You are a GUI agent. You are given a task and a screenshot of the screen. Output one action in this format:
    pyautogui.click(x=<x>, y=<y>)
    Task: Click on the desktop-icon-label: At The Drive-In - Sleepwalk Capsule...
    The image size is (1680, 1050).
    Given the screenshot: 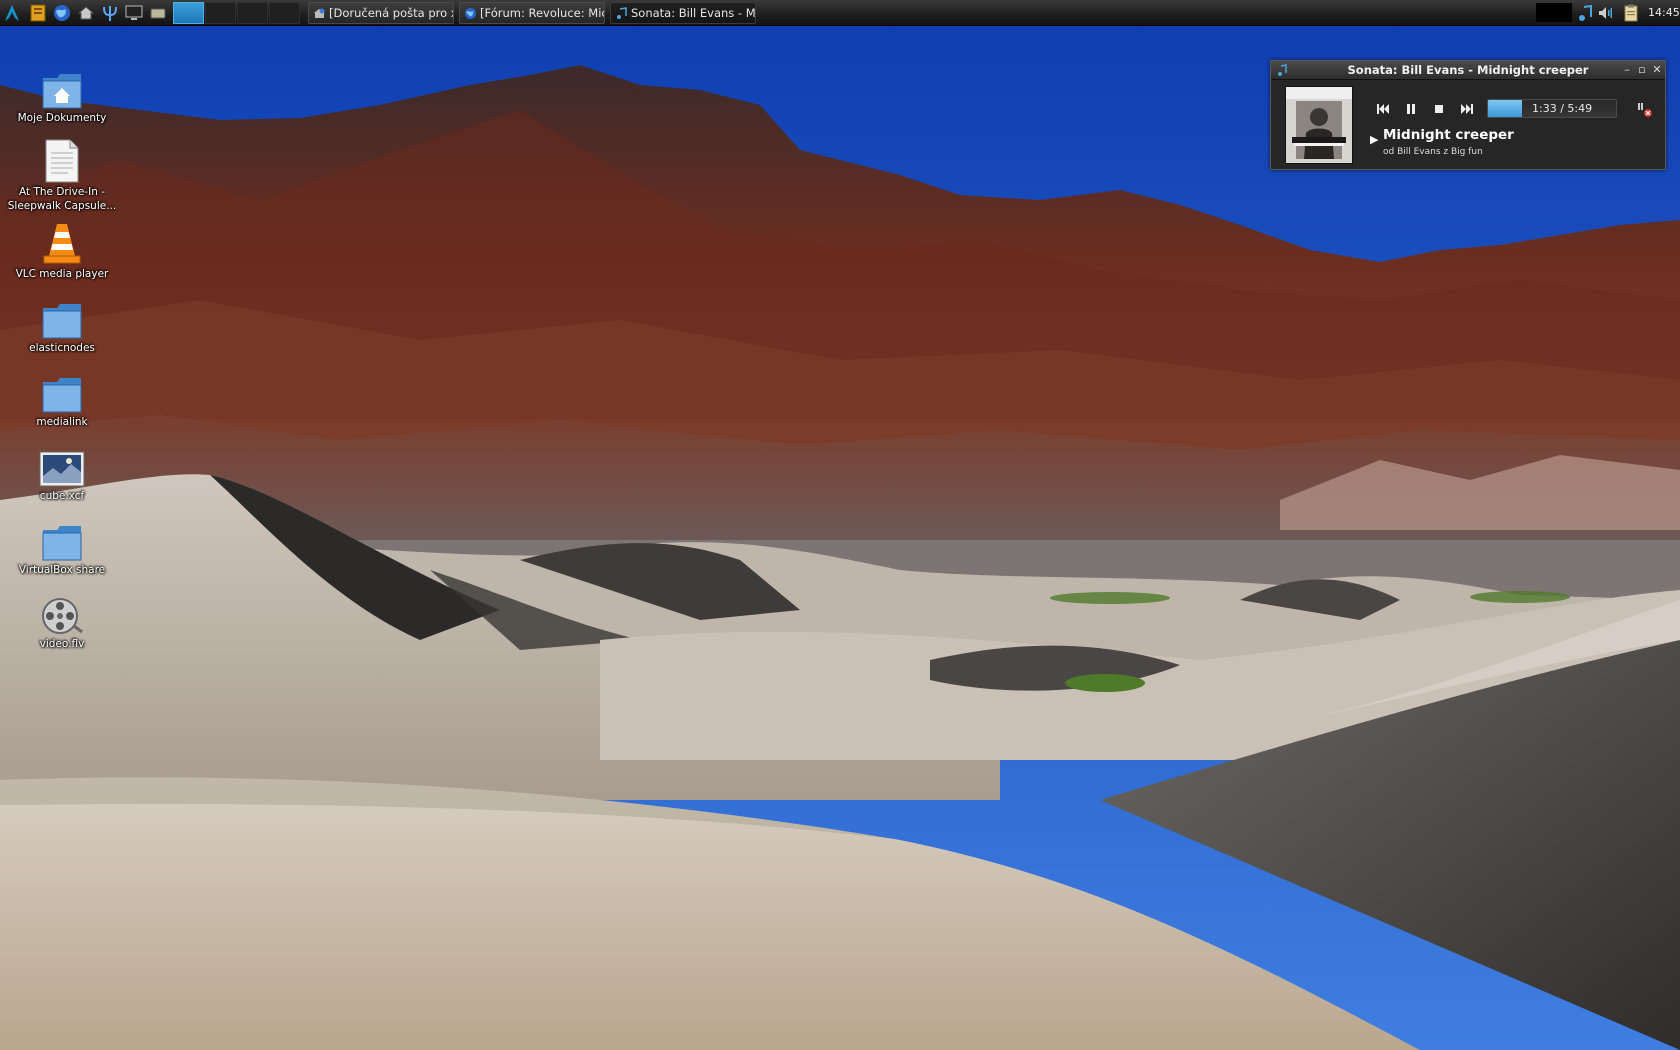 What is the action you would take?
    pyautogui.click(x=62, y=199)
    